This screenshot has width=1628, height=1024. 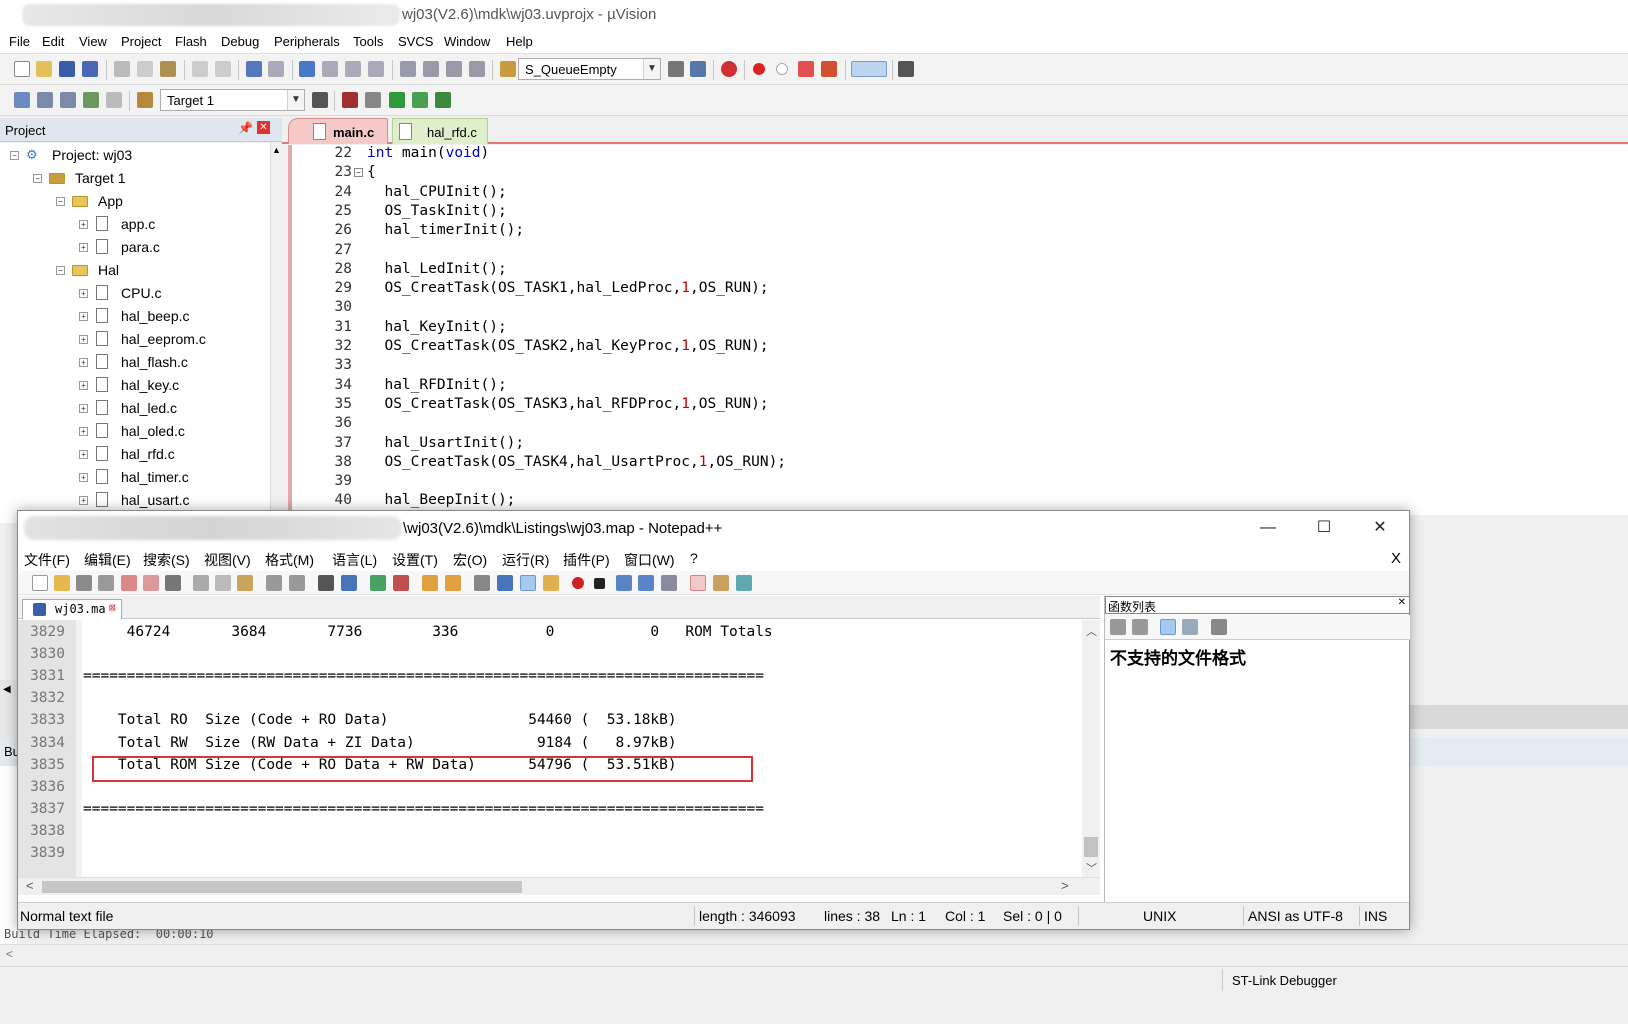 What do you see at coordinates (338, 131) in the screenshot?
I see `tab-main-c: main.c` at bounding box center [338, 131].